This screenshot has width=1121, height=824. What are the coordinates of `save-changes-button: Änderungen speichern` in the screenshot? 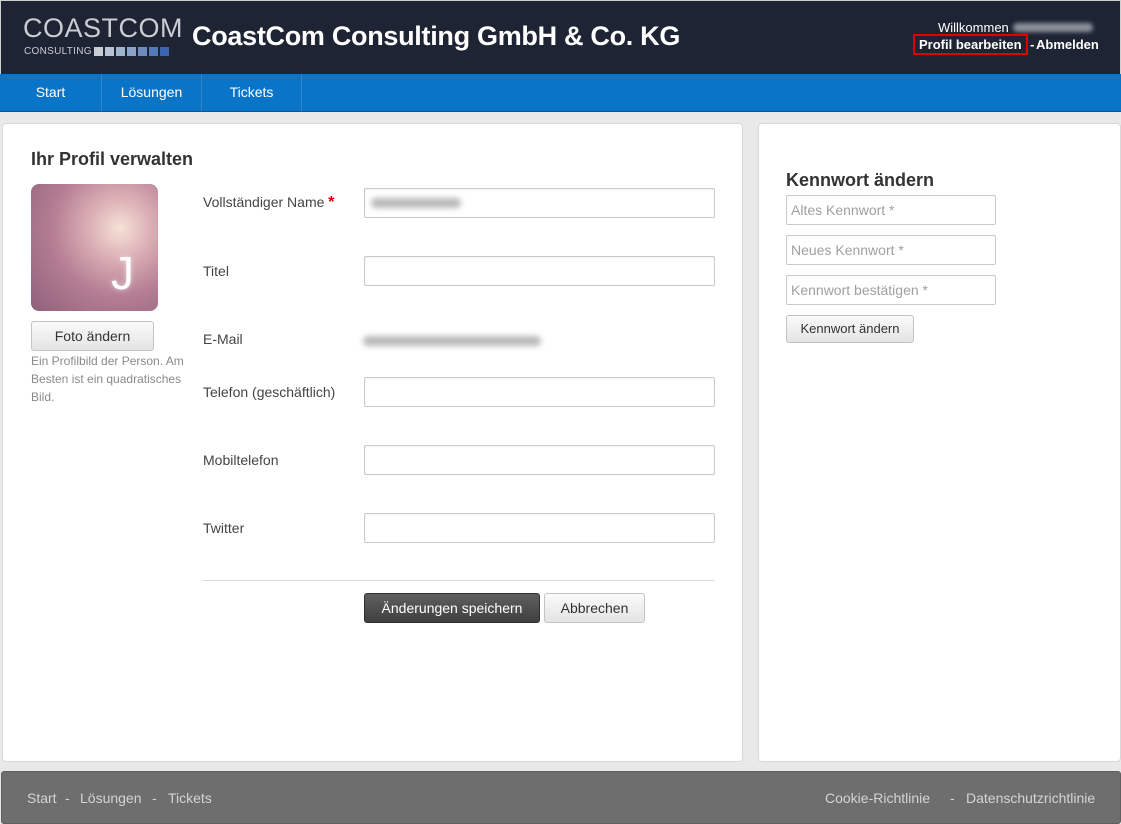 It's located at (452, 608).